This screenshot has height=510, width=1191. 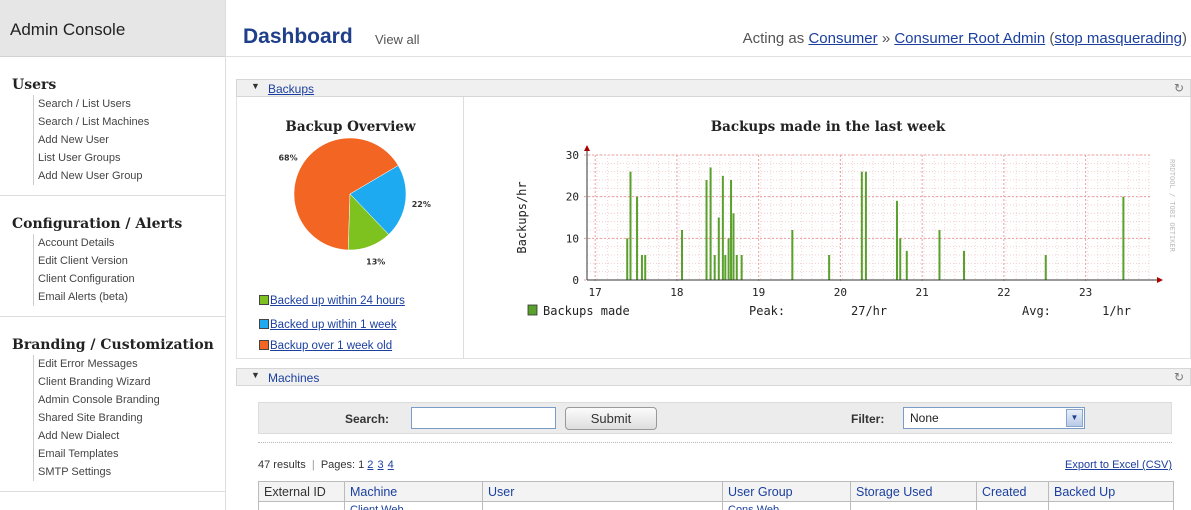 I want to click on cell-user, so click(x=602, y=505).